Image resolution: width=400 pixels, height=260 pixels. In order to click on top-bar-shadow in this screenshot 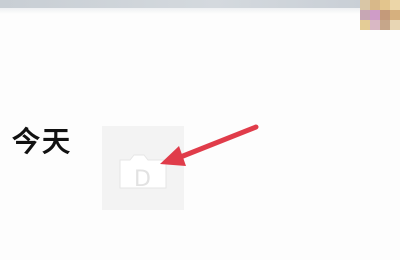, I will do `click(180, 11)`.